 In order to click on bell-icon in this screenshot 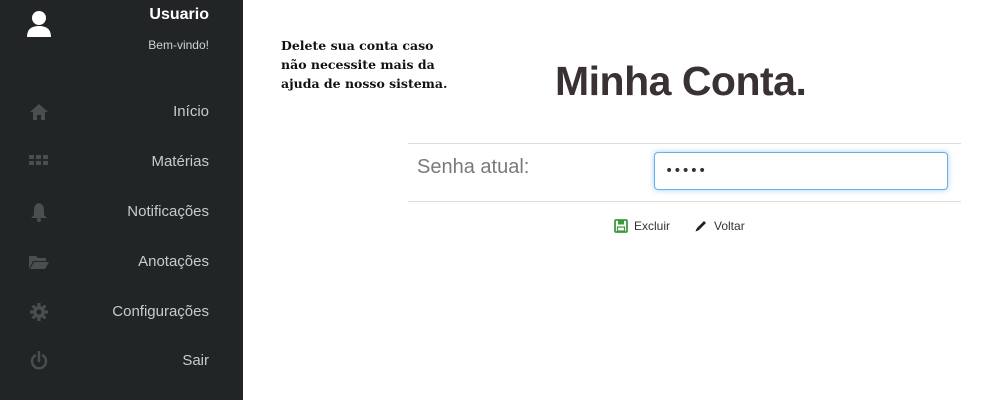, I will do `click(39, 212)`.